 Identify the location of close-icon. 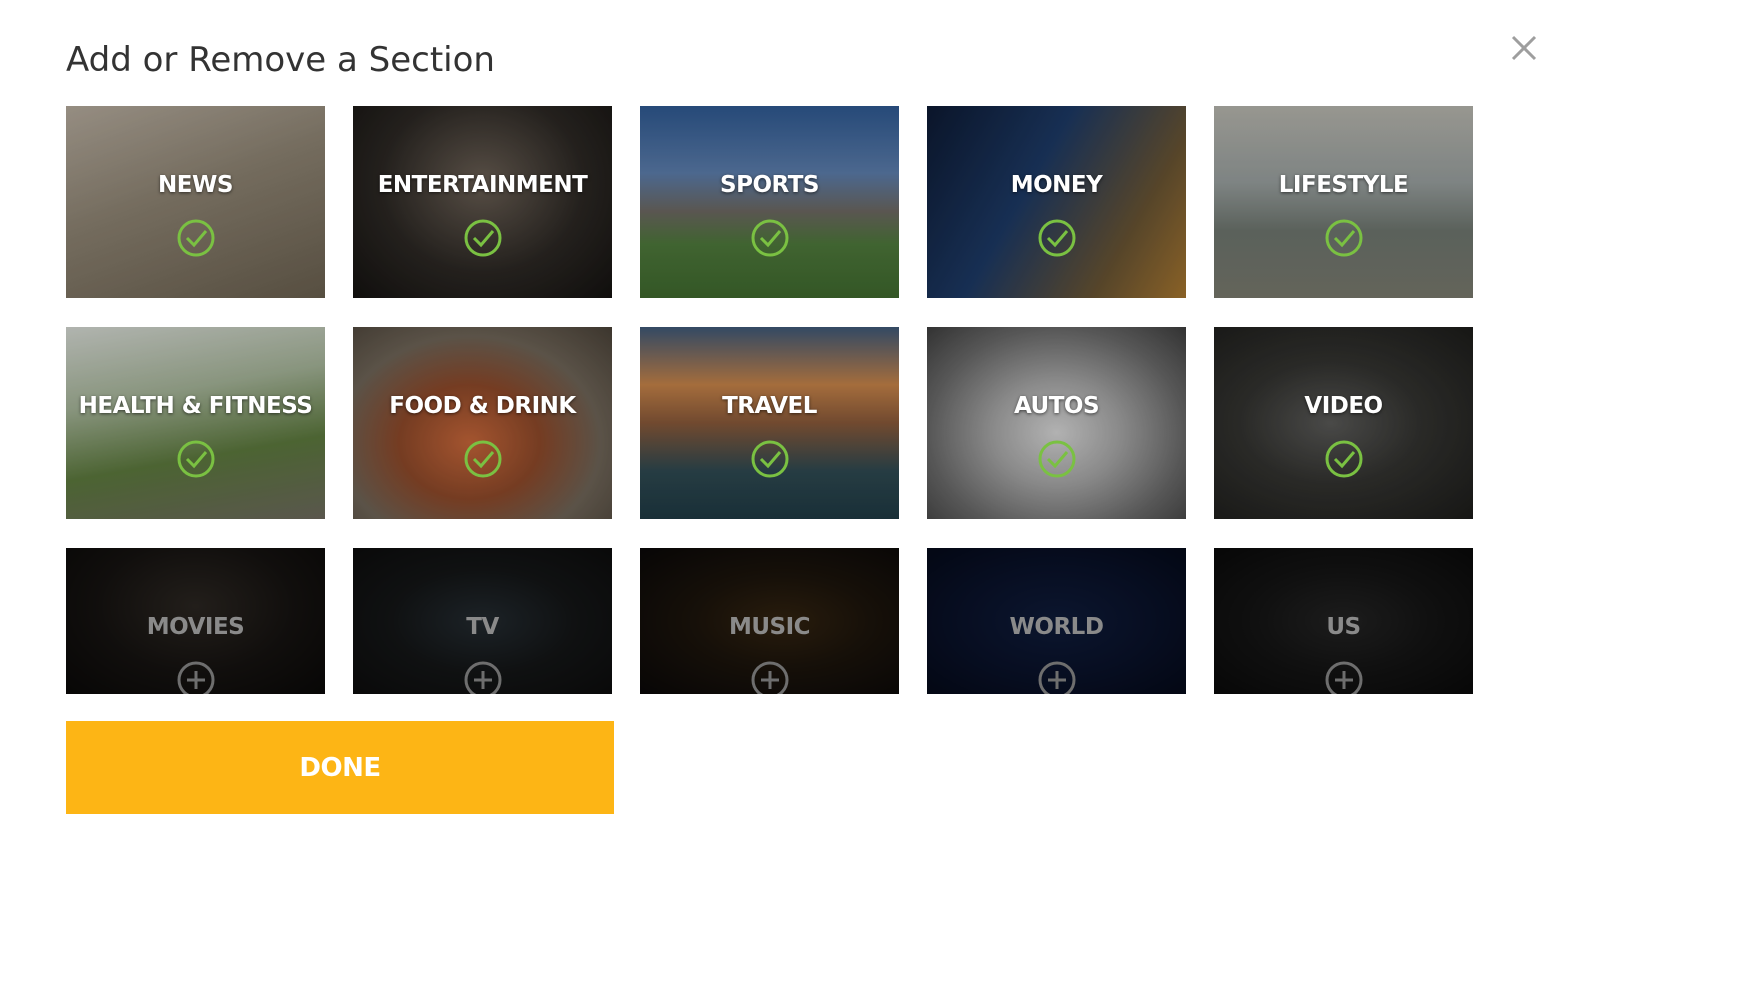
(1524, 48).